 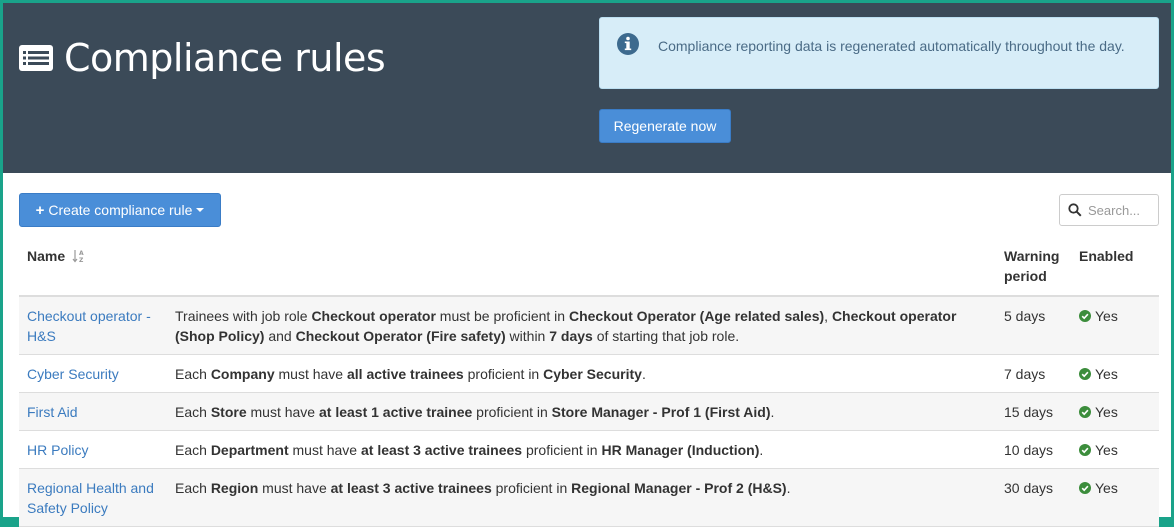 I want to click on rule-description-emphasis: Company, so click(x=242, y=374).